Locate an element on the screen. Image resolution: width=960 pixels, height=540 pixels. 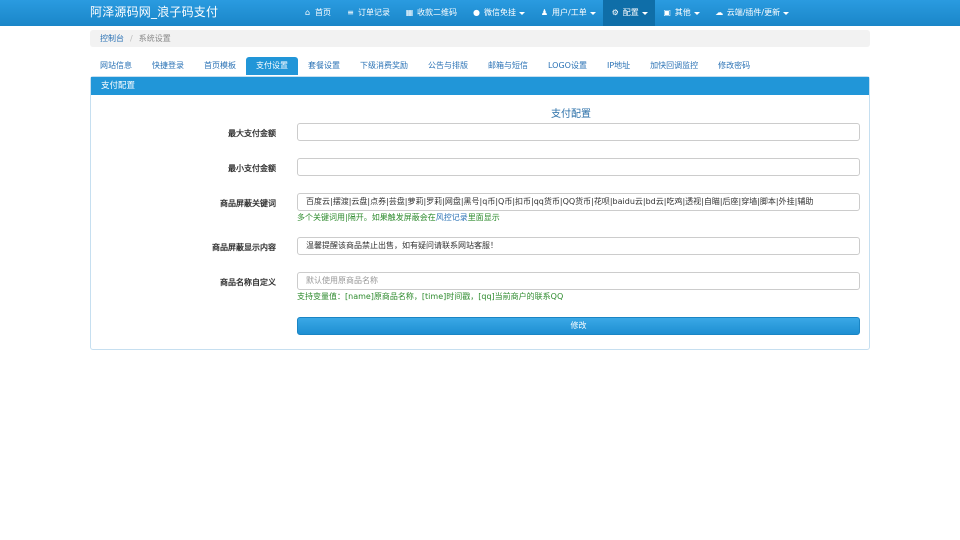
tab-notice-layout: 公告与排版 is located at coordinates (448, 66).